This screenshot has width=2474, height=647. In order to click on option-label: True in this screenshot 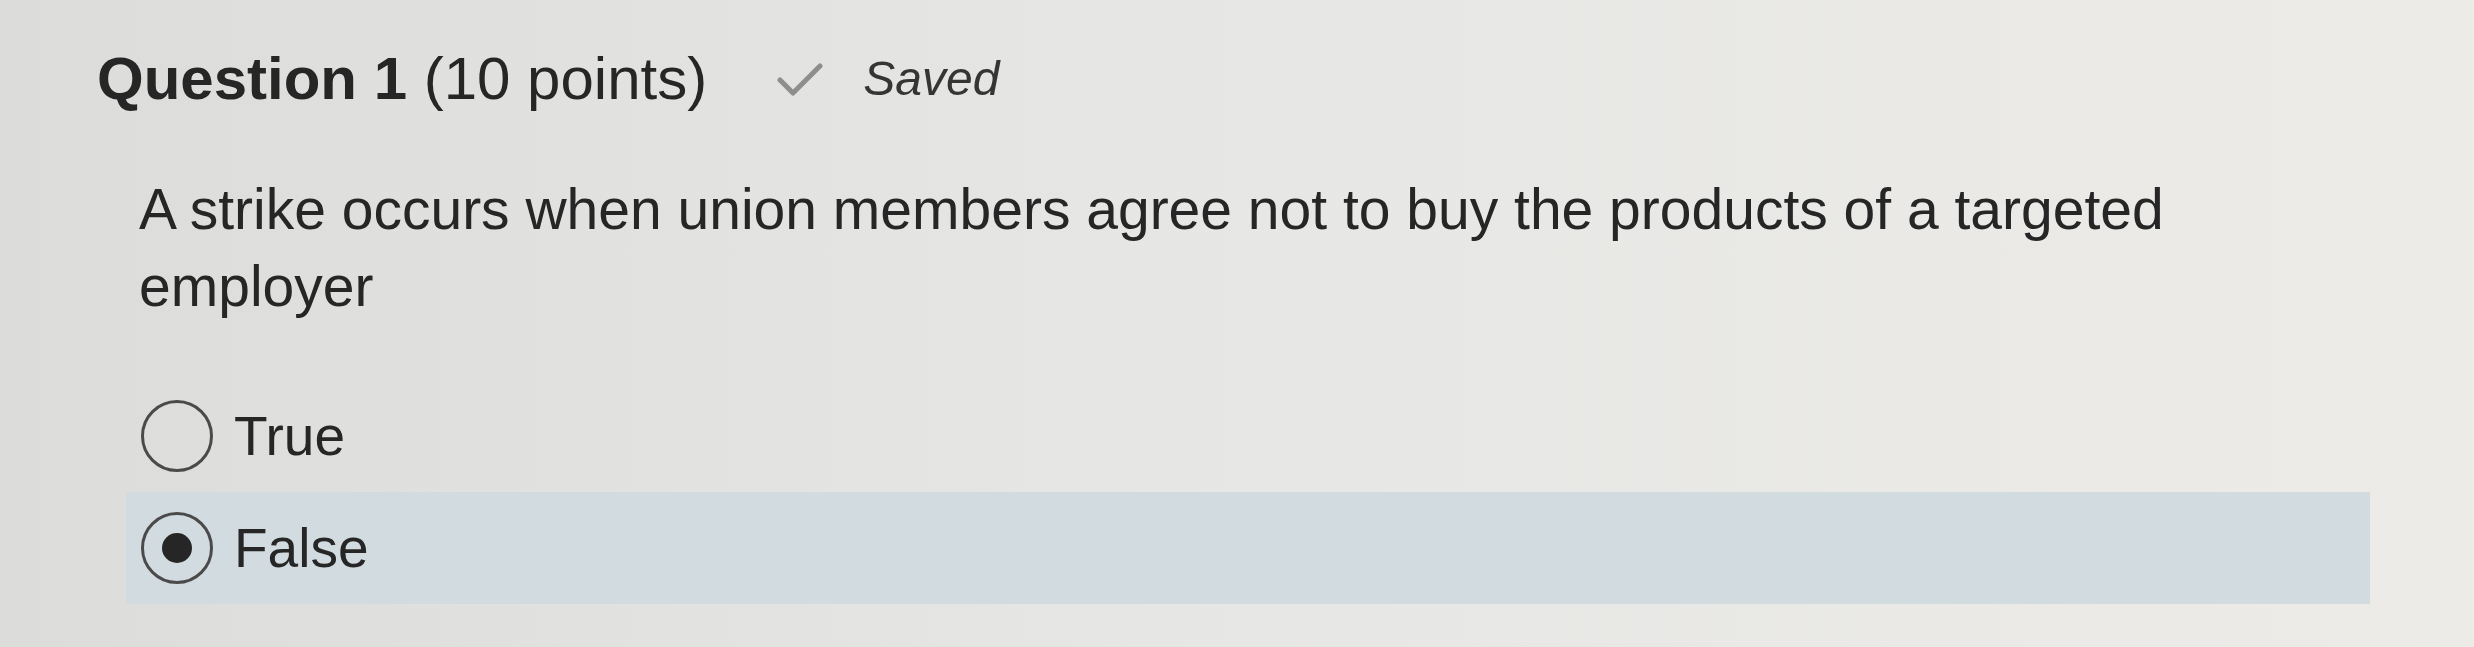, I will do `click(290, 436)`.